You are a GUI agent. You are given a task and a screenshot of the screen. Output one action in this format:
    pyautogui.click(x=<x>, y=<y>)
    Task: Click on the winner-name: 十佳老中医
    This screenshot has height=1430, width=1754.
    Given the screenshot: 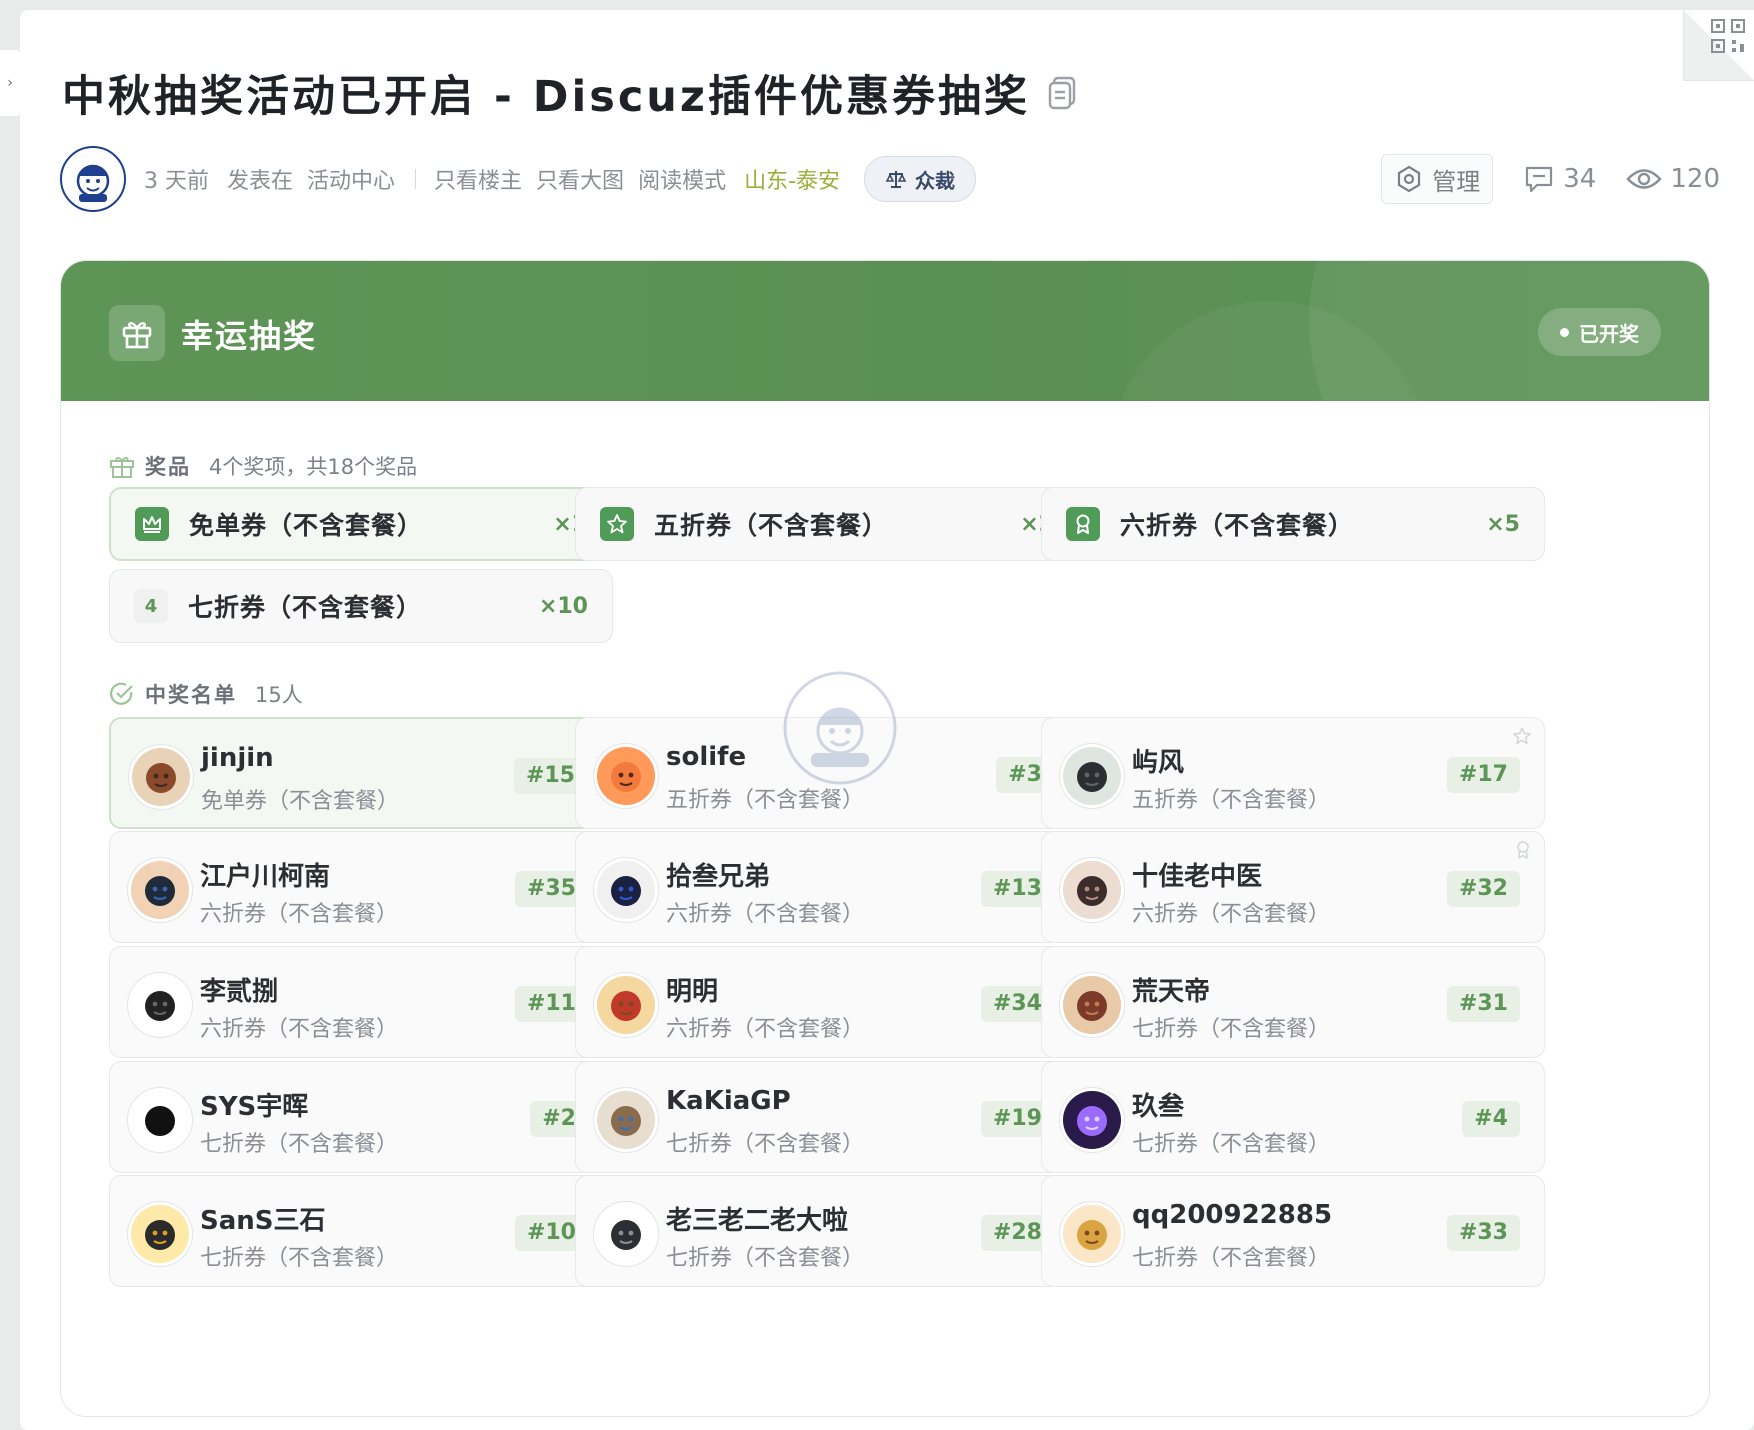 What is the action you would take?
    pyautogui.click(x=1197, y=874)
    